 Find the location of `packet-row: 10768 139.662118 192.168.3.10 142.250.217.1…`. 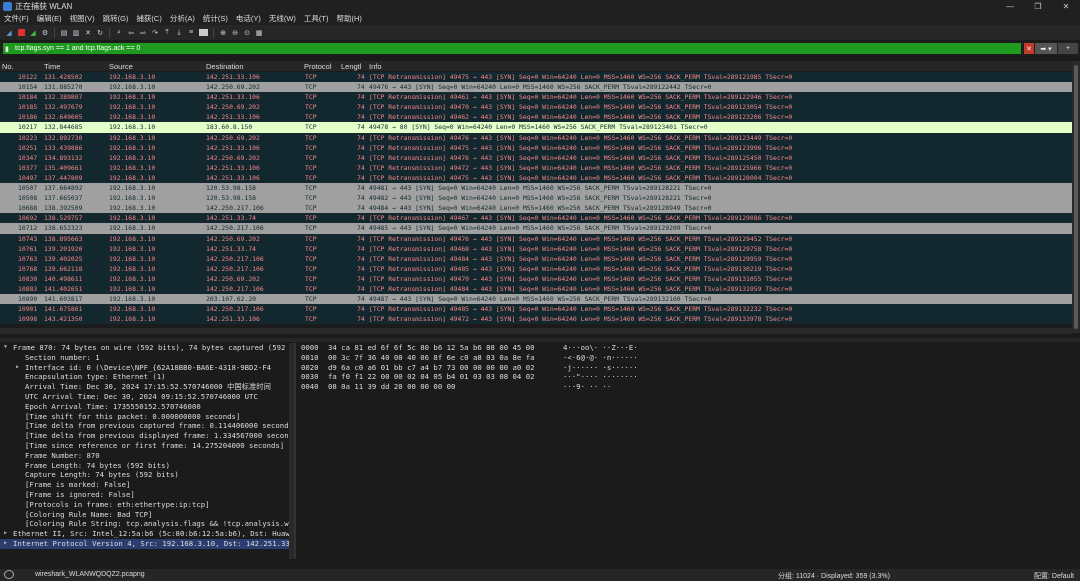

packet-row: 10768 139.662118 192.168.3.10 142.250.217.1… is located at coordinates (536, 268).